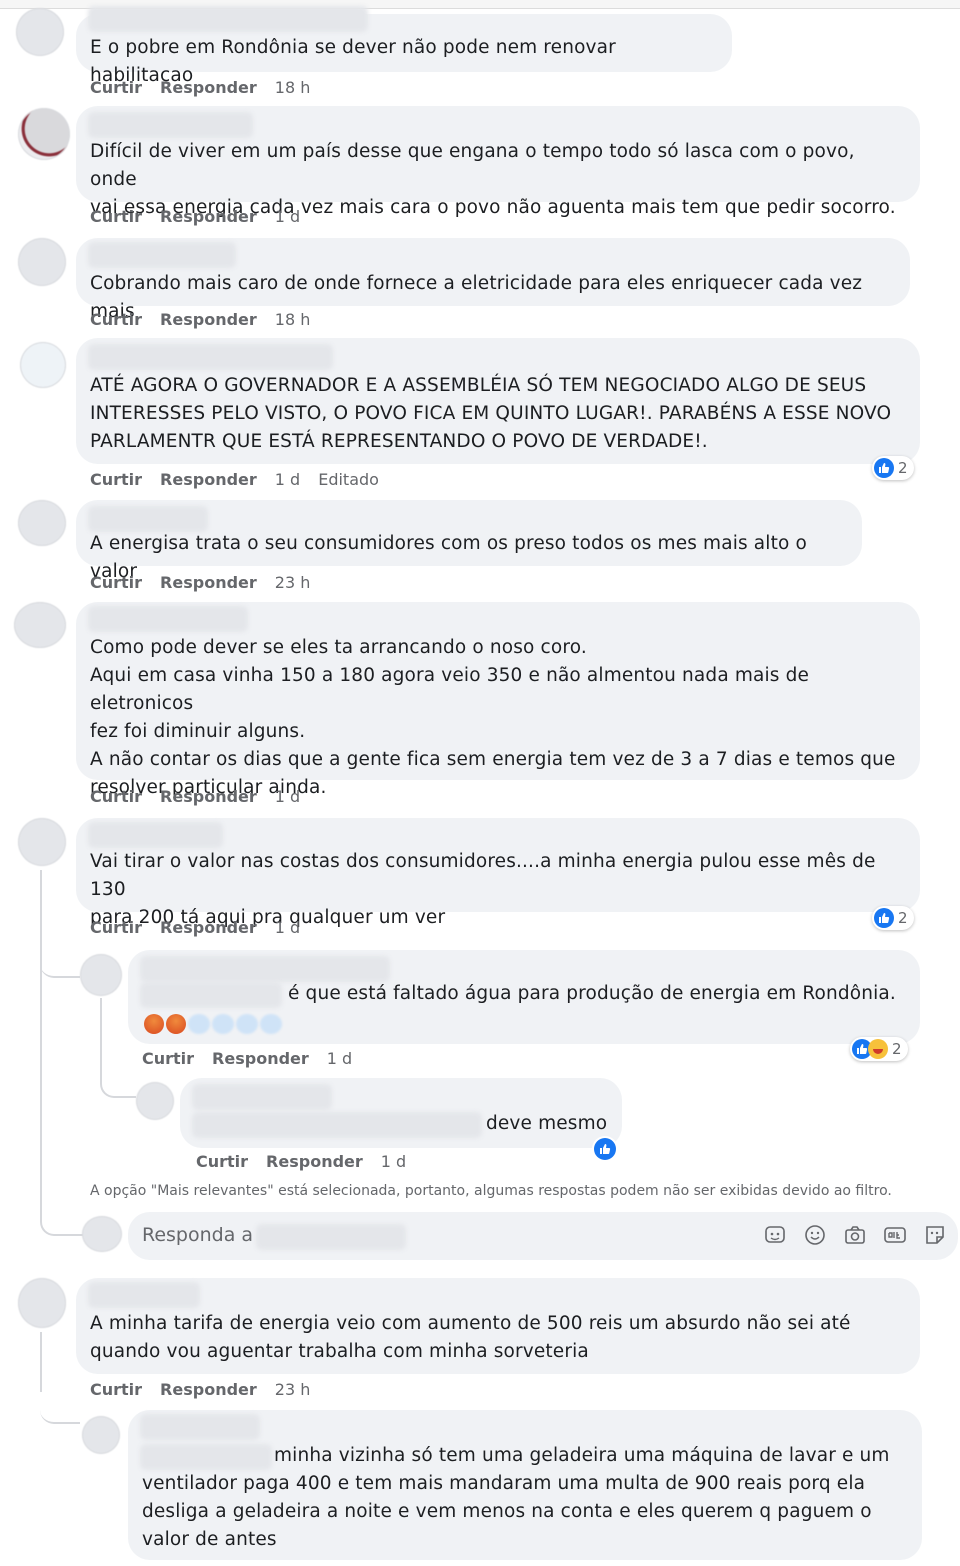  Describe the element at coordinates (547, 1123) in the screenshot. I see `reply-text: deve mesmo` at that location.